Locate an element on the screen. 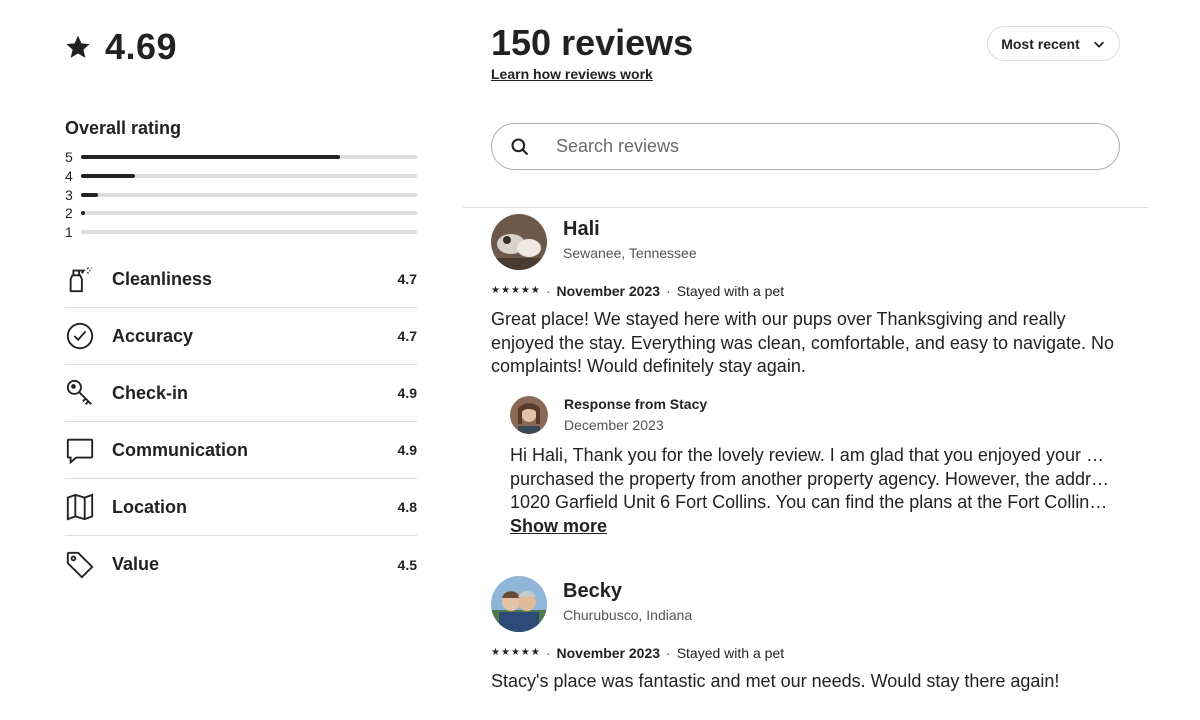 The image size is (1200, 720). category-name: Value is located at coordinates (136, 564).